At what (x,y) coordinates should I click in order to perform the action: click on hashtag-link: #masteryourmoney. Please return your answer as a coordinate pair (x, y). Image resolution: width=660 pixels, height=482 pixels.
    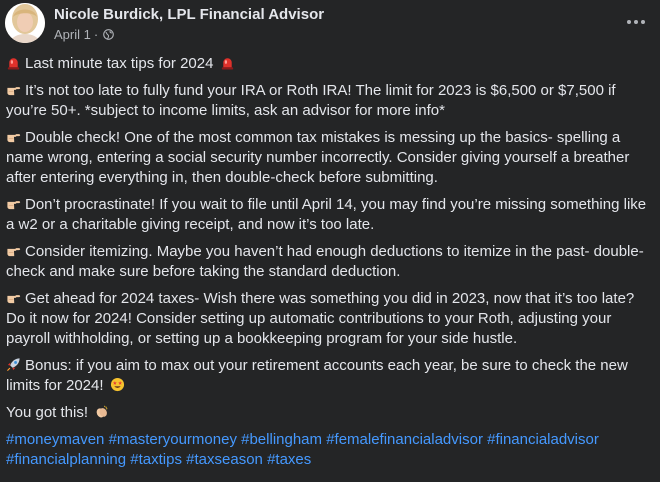
    Looking at the image, I should click on (173, 439).